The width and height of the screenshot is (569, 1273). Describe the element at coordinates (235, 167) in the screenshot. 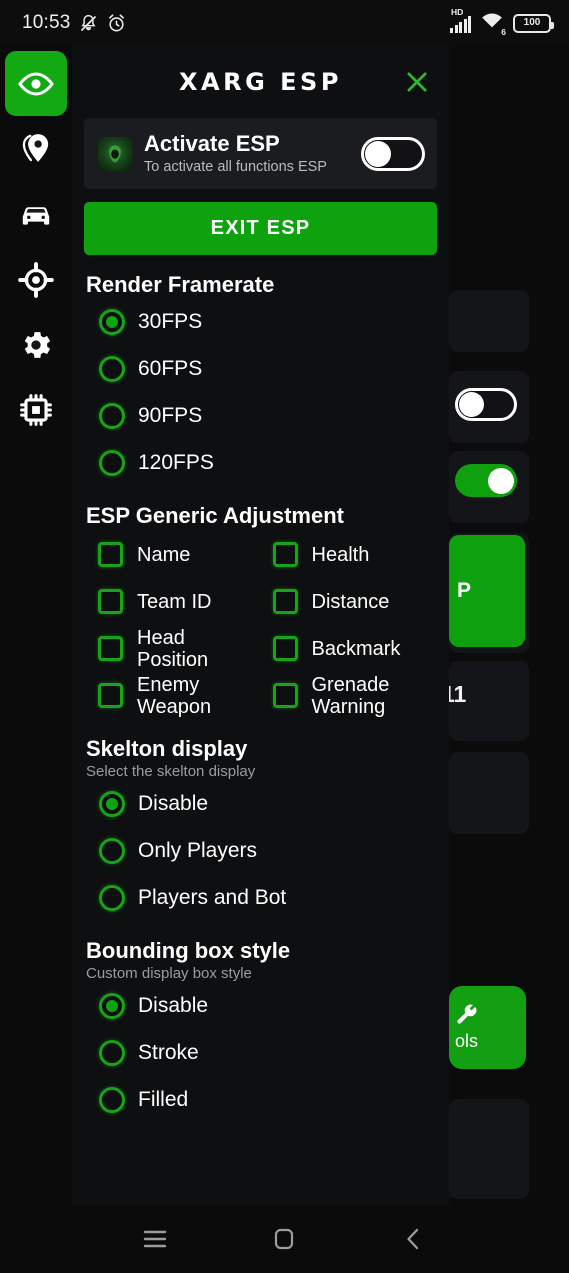

I see `activate-esp-subtitle: To activate all functions ESP` at that location.